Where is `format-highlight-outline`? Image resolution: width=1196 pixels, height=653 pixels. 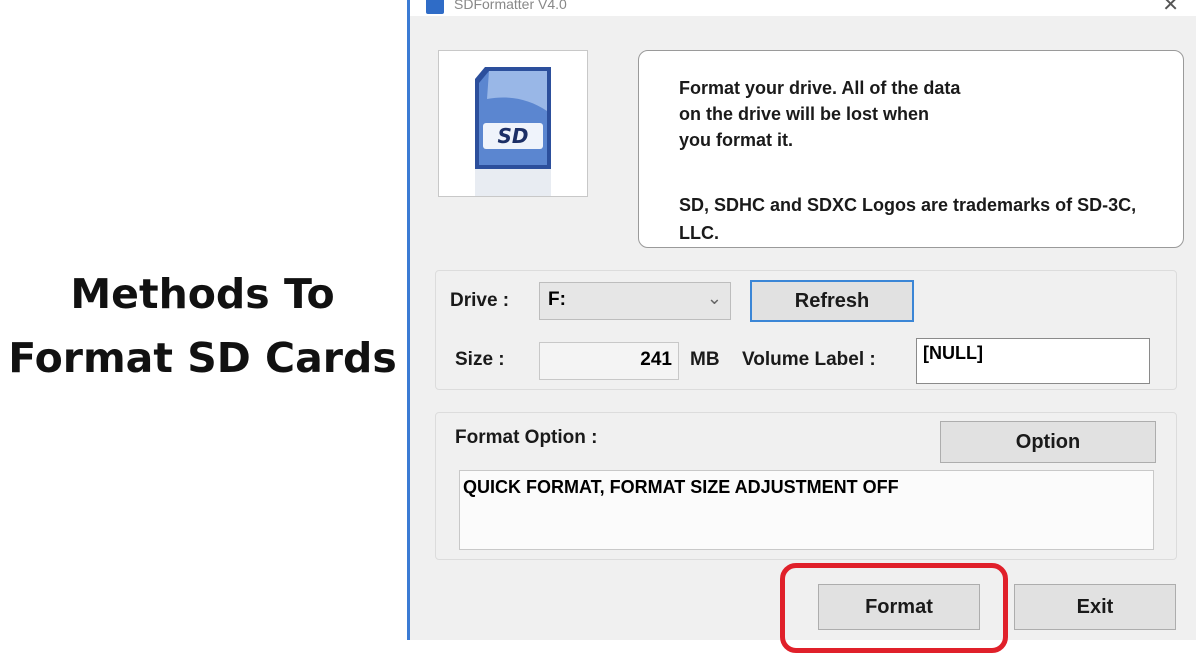
format-highlight-outline is located at coordinates (894, 608).